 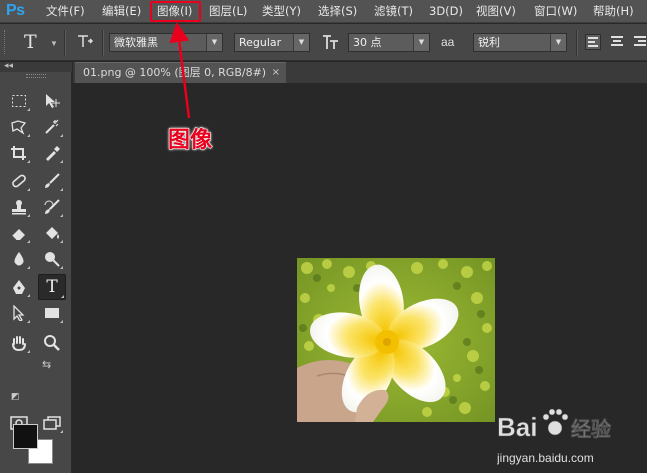 I want to click on move-tool-icon, so click(x=52, y=101).